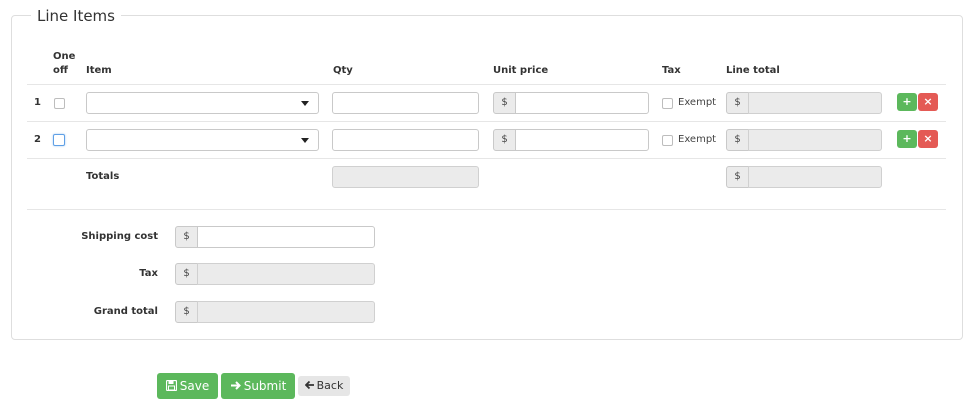 The width and height of the screenshot is (975, 408). I want to click on submit-label: Submit, so click(265, 386).